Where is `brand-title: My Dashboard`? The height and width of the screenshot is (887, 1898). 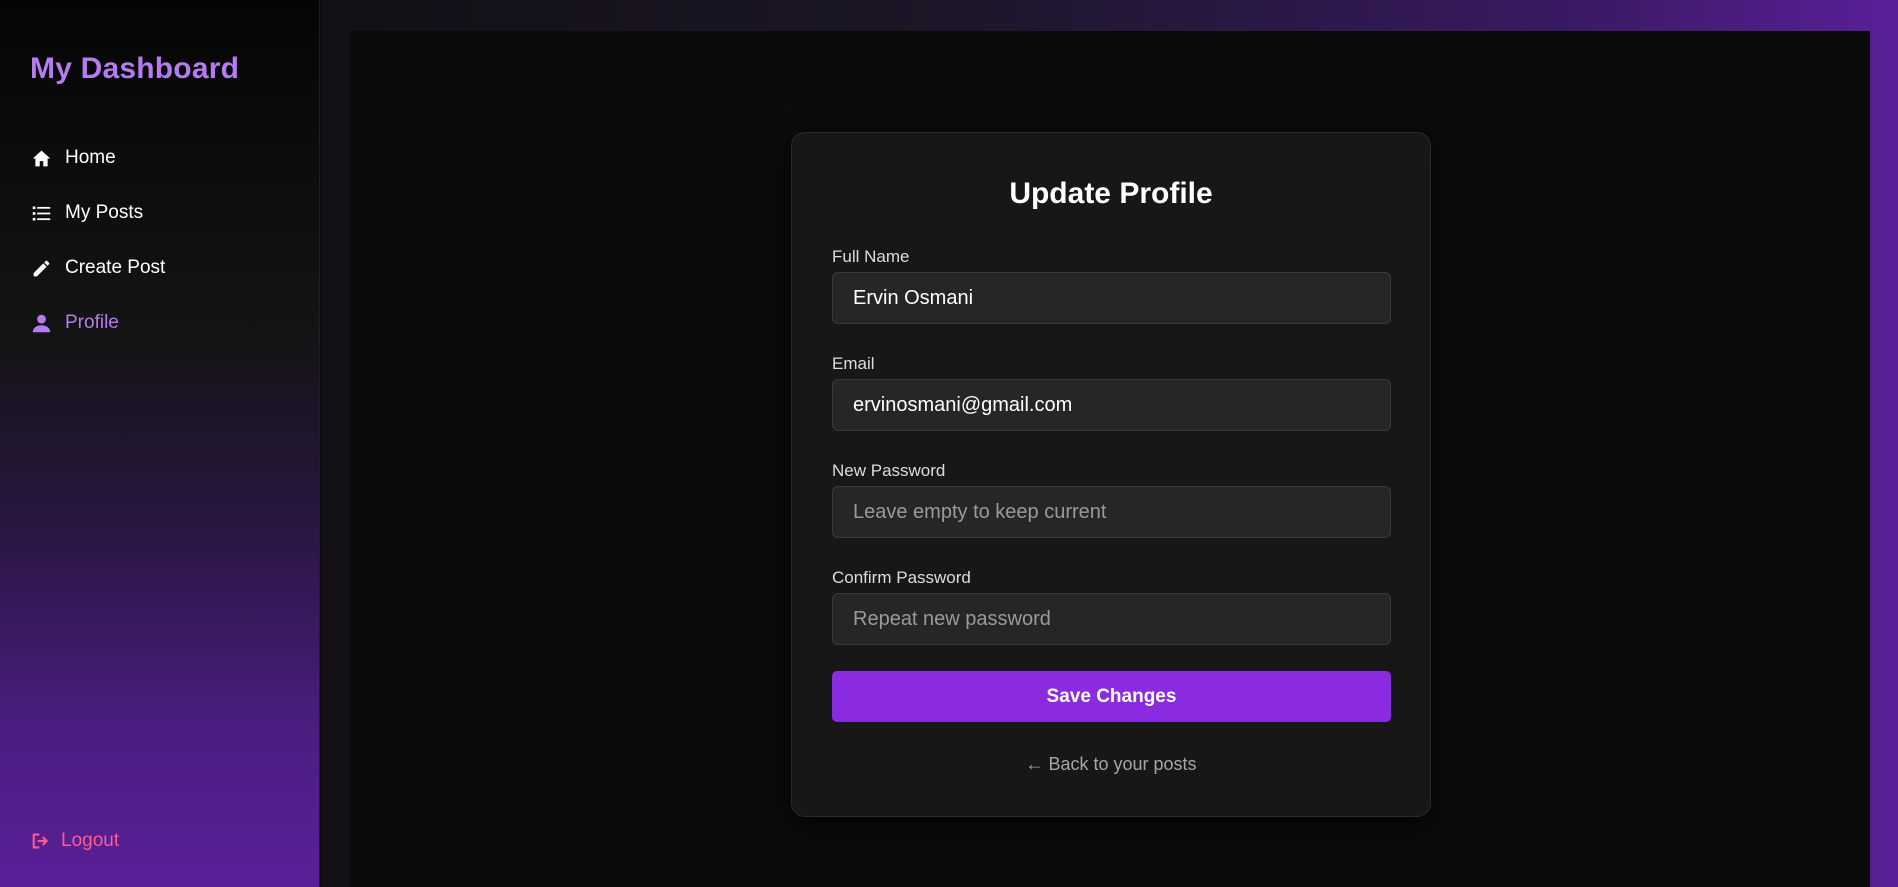
brand-title: My Dashboard is located at coordinates (135, 68).